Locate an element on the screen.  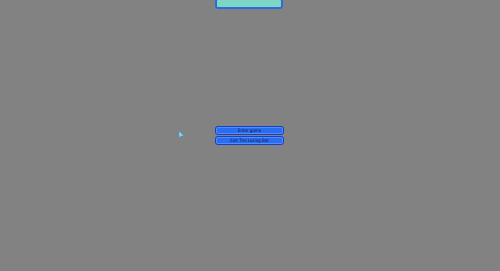
enter-game-button: Enter game is located at coordinates (249, 130).